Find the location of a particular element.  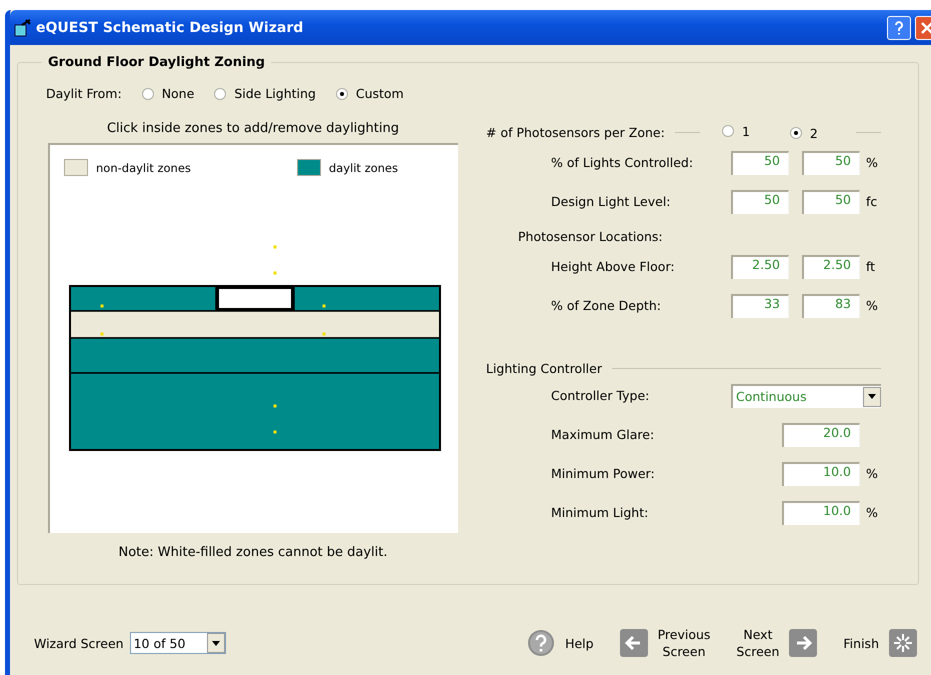

app-icon is located at coordinates (23, 27).